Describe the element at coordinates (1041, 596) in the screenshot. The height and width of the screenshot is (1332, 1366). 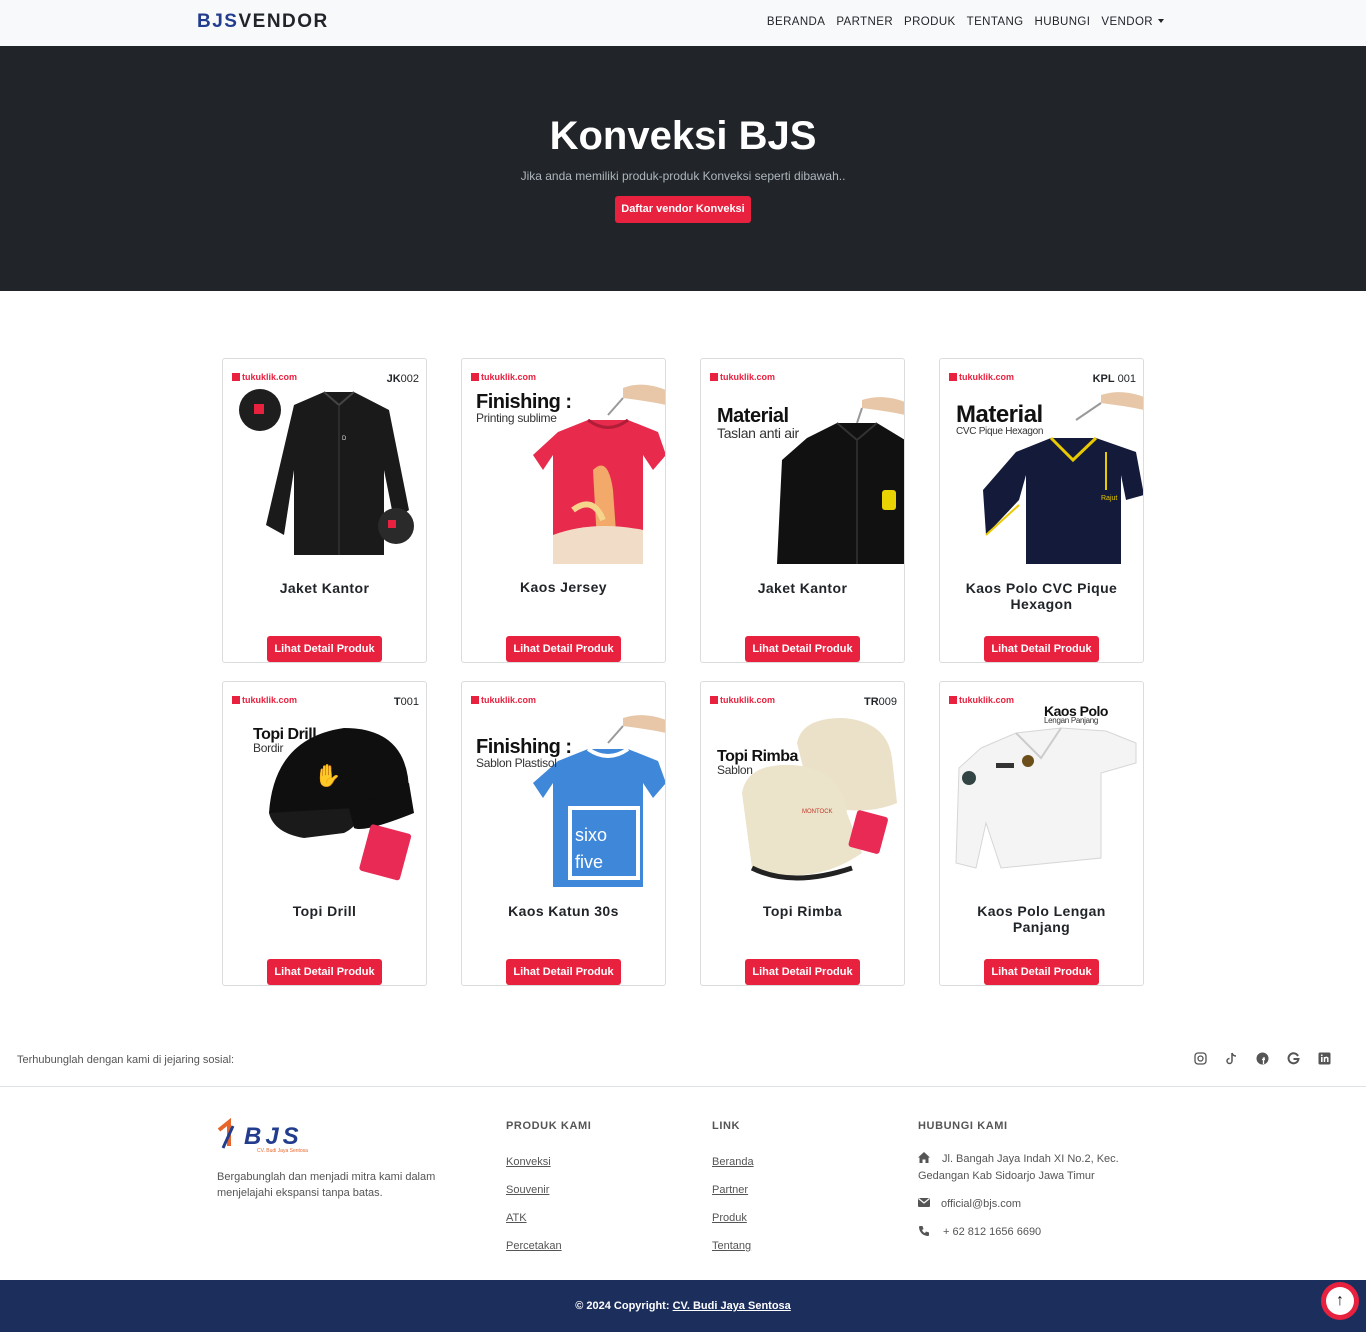
I see `product-title: Kaos Polo CVC Pique Hexagon` at that location.